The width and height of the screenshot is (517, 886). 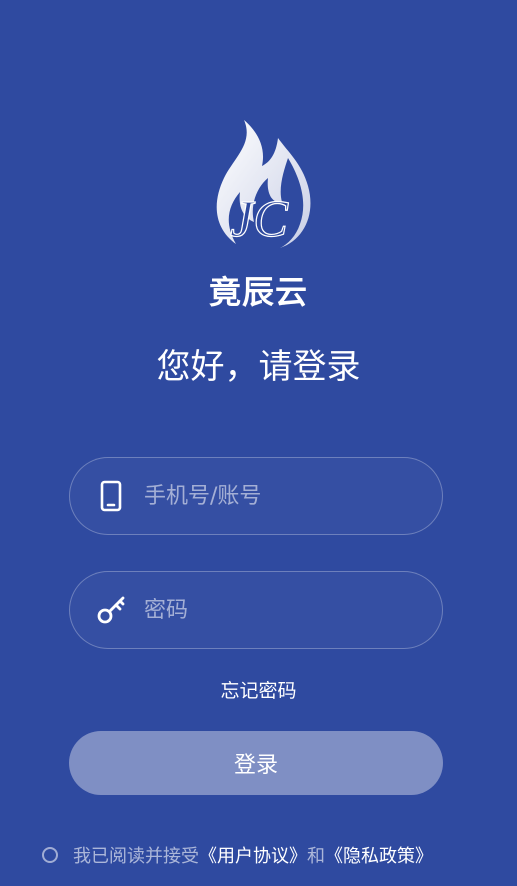 I want to click on phone-icon, so click(x=111, y=496).